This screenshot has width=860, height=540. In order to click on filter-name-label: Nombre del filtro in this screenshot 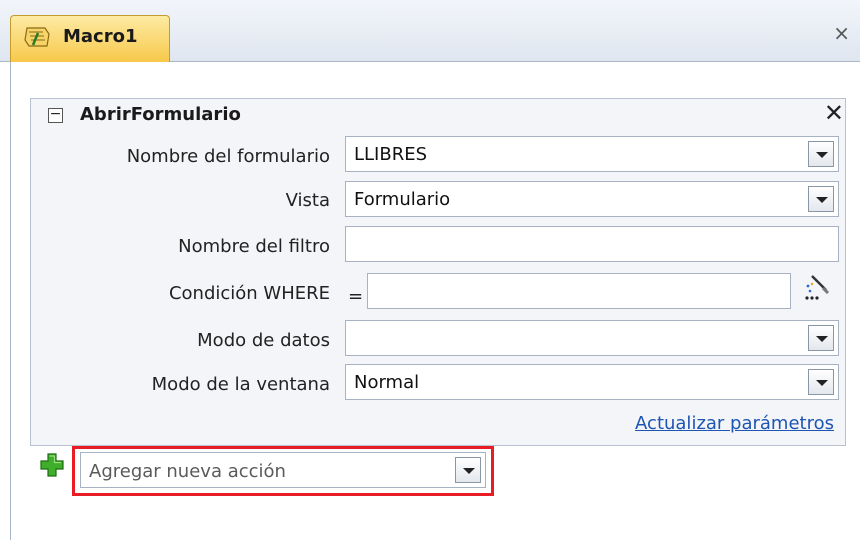, I will do `click(254, 246)`.